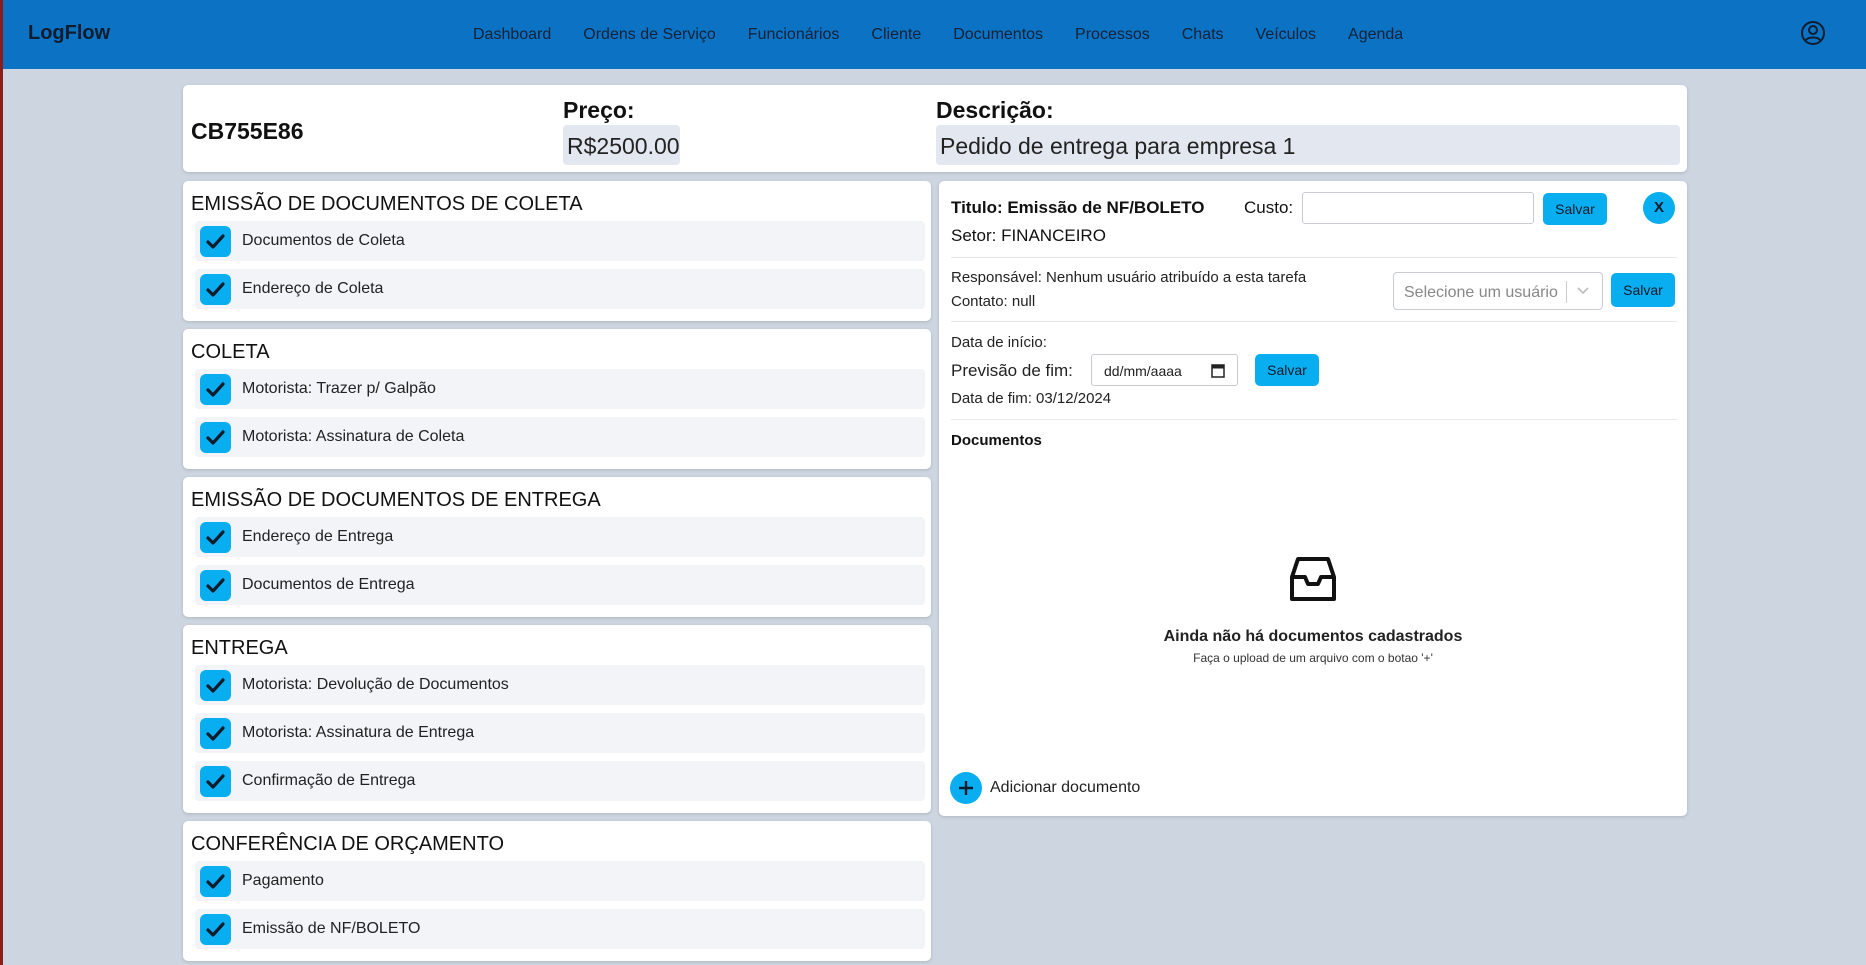 This screenshot has width=1866, height=965. I want to click on nav-link-cliente: Cliente, so click(896, 35).